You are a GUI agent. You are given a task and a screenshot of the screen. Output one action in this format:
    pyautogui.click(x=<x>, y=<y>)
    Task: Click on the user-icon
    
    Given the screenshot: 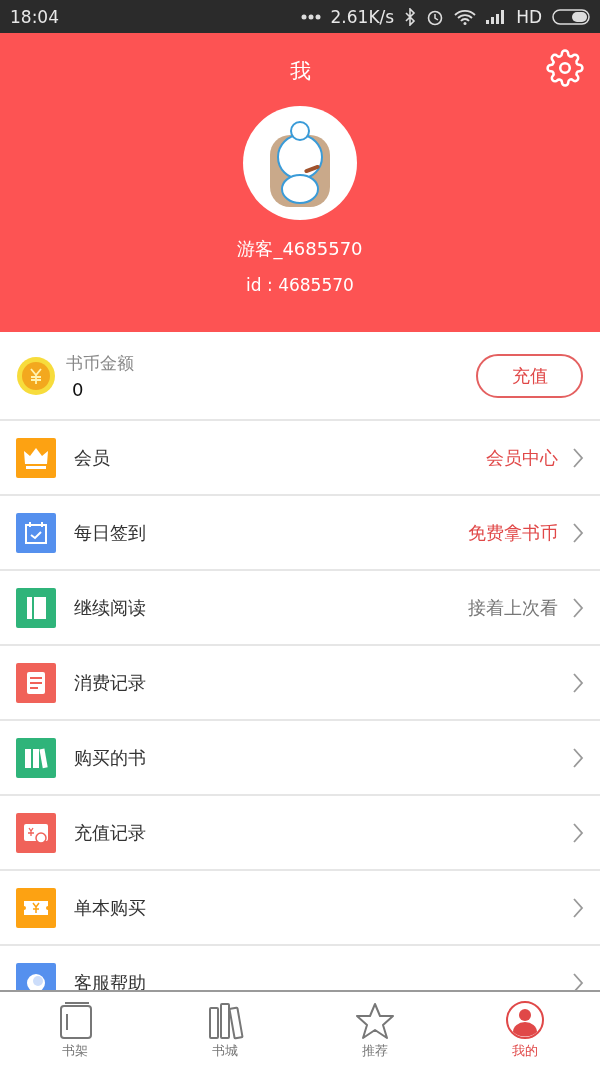 What is the action you would take?
    pyautogui.click(x=525, y=1020)
    